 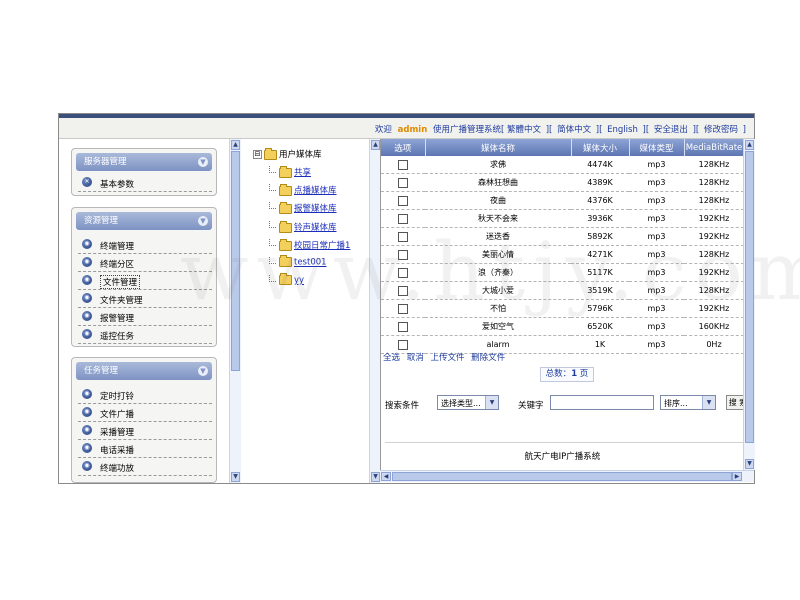 What do you see at coordinates (302, 173) in the screenshot?
I see `tree-node-label: 共享` at bounding box center [302, 173].